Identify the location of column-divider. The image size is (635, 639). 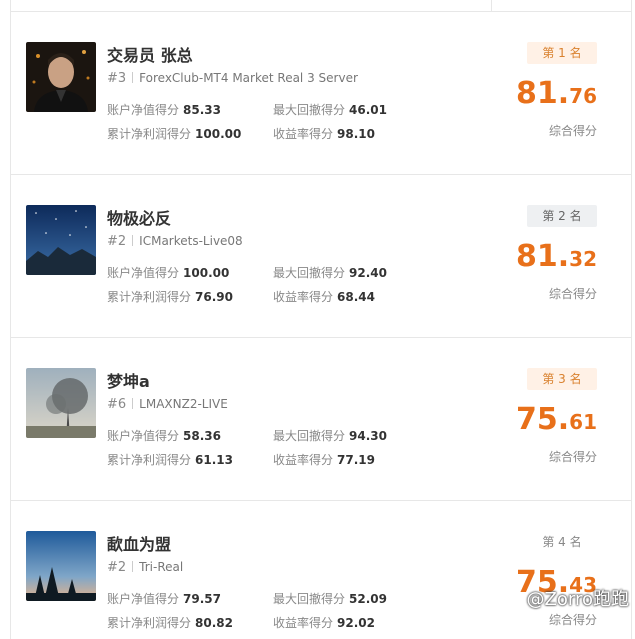
(491, 5).